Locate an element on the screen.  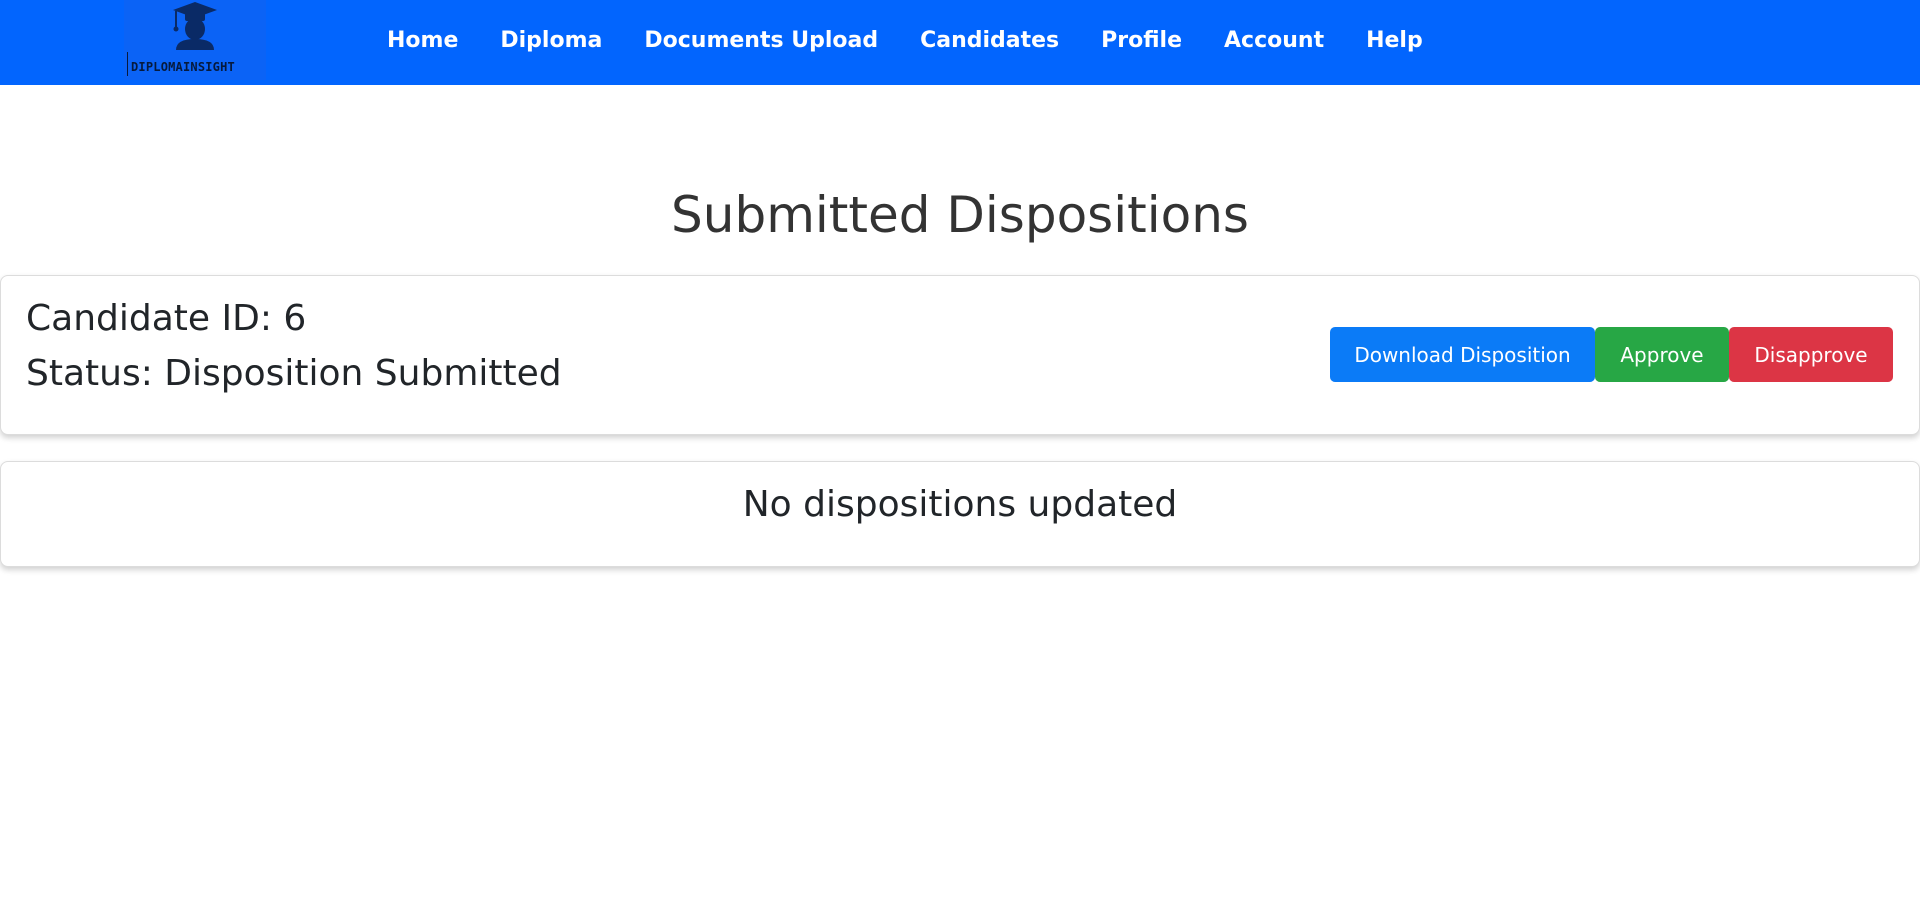
disposition-actions: Download Disposition Approve Disapprove is located at coordinates (1611, 354).